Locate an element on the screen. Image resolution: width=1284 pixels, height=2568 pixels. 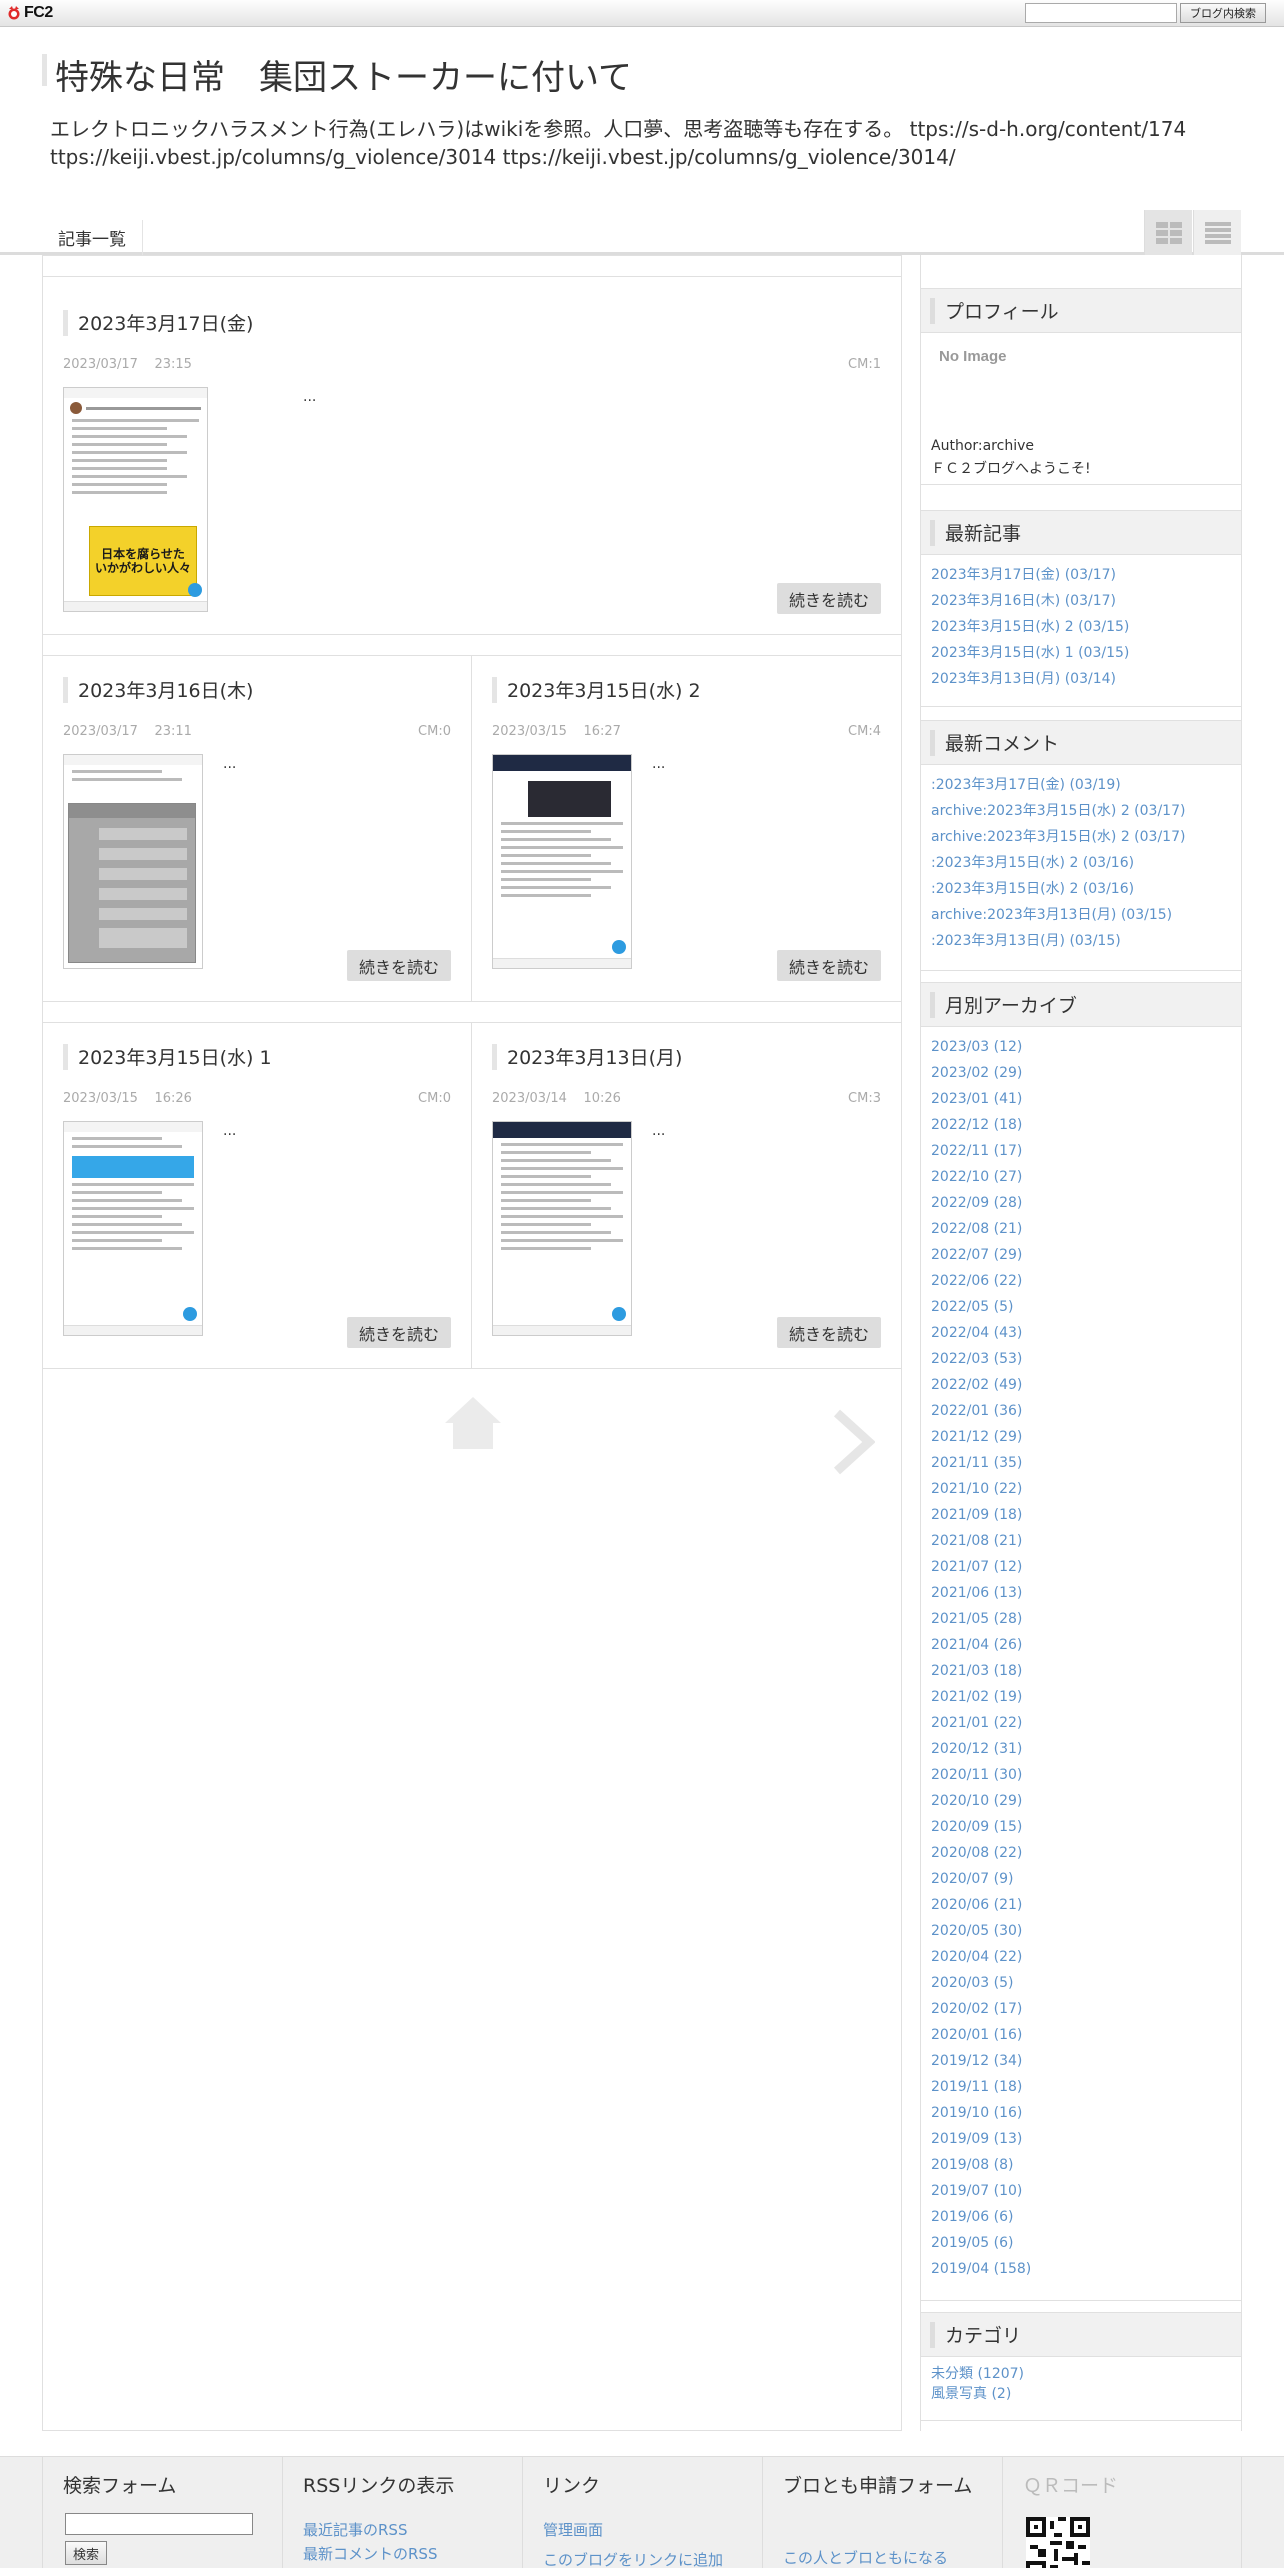
recent-post-link: 2023年3月15日(水) 1 (03/15) is located at coordinates (1030, 653).